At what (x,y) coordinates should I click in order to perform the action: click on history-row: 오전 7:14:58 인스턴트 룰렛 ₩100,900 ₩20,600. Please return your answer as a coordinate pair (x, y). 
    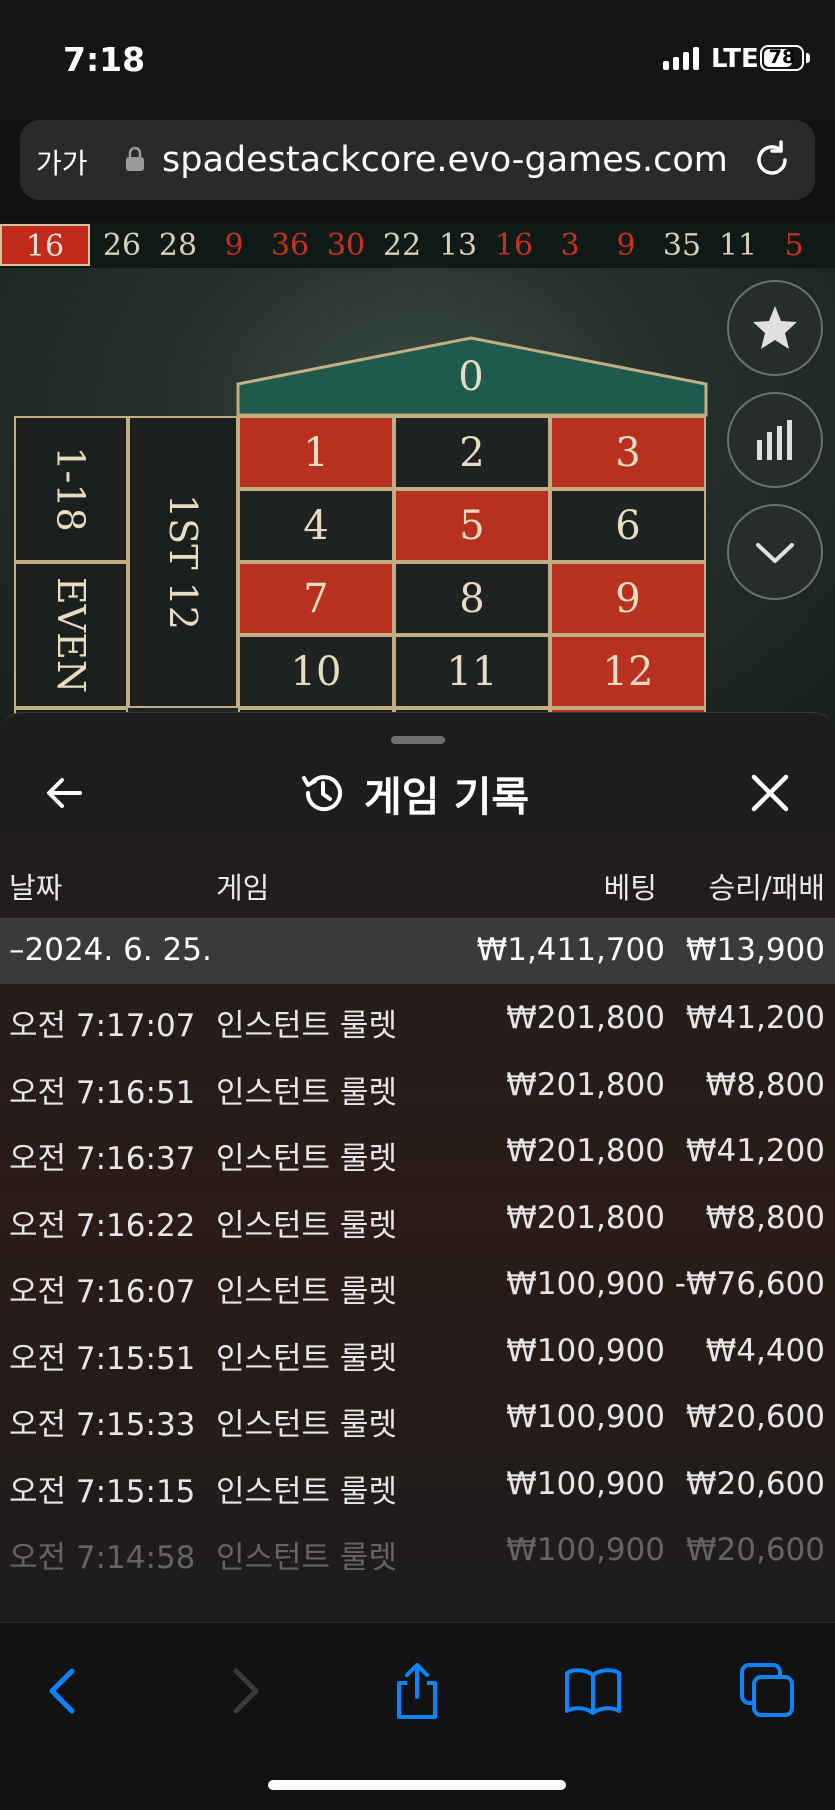
    Looking at the image, I should click on (417, 1553).